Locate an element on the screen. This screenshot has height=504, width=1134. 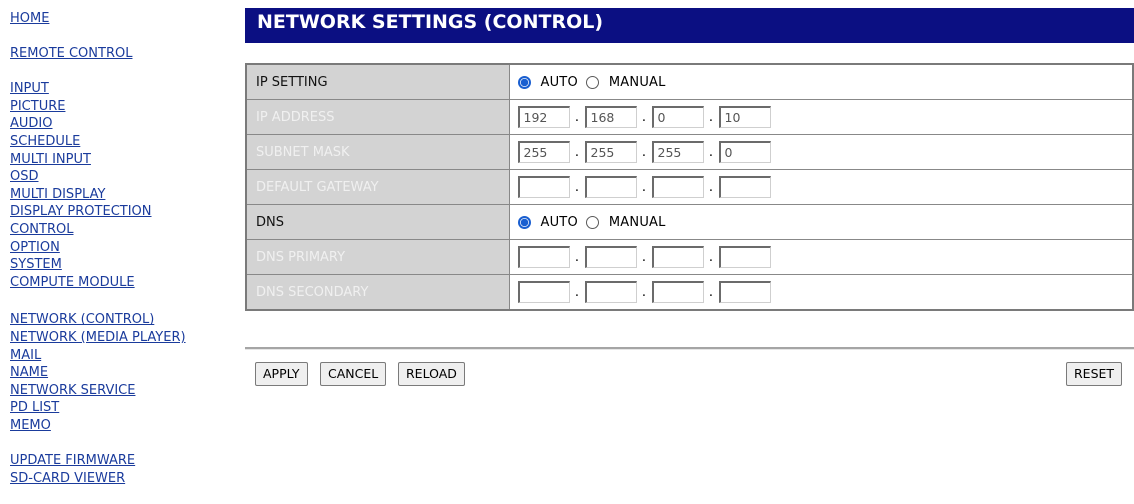
ip-address-label: IP ADDRESS is located at coordinates (377, 117).